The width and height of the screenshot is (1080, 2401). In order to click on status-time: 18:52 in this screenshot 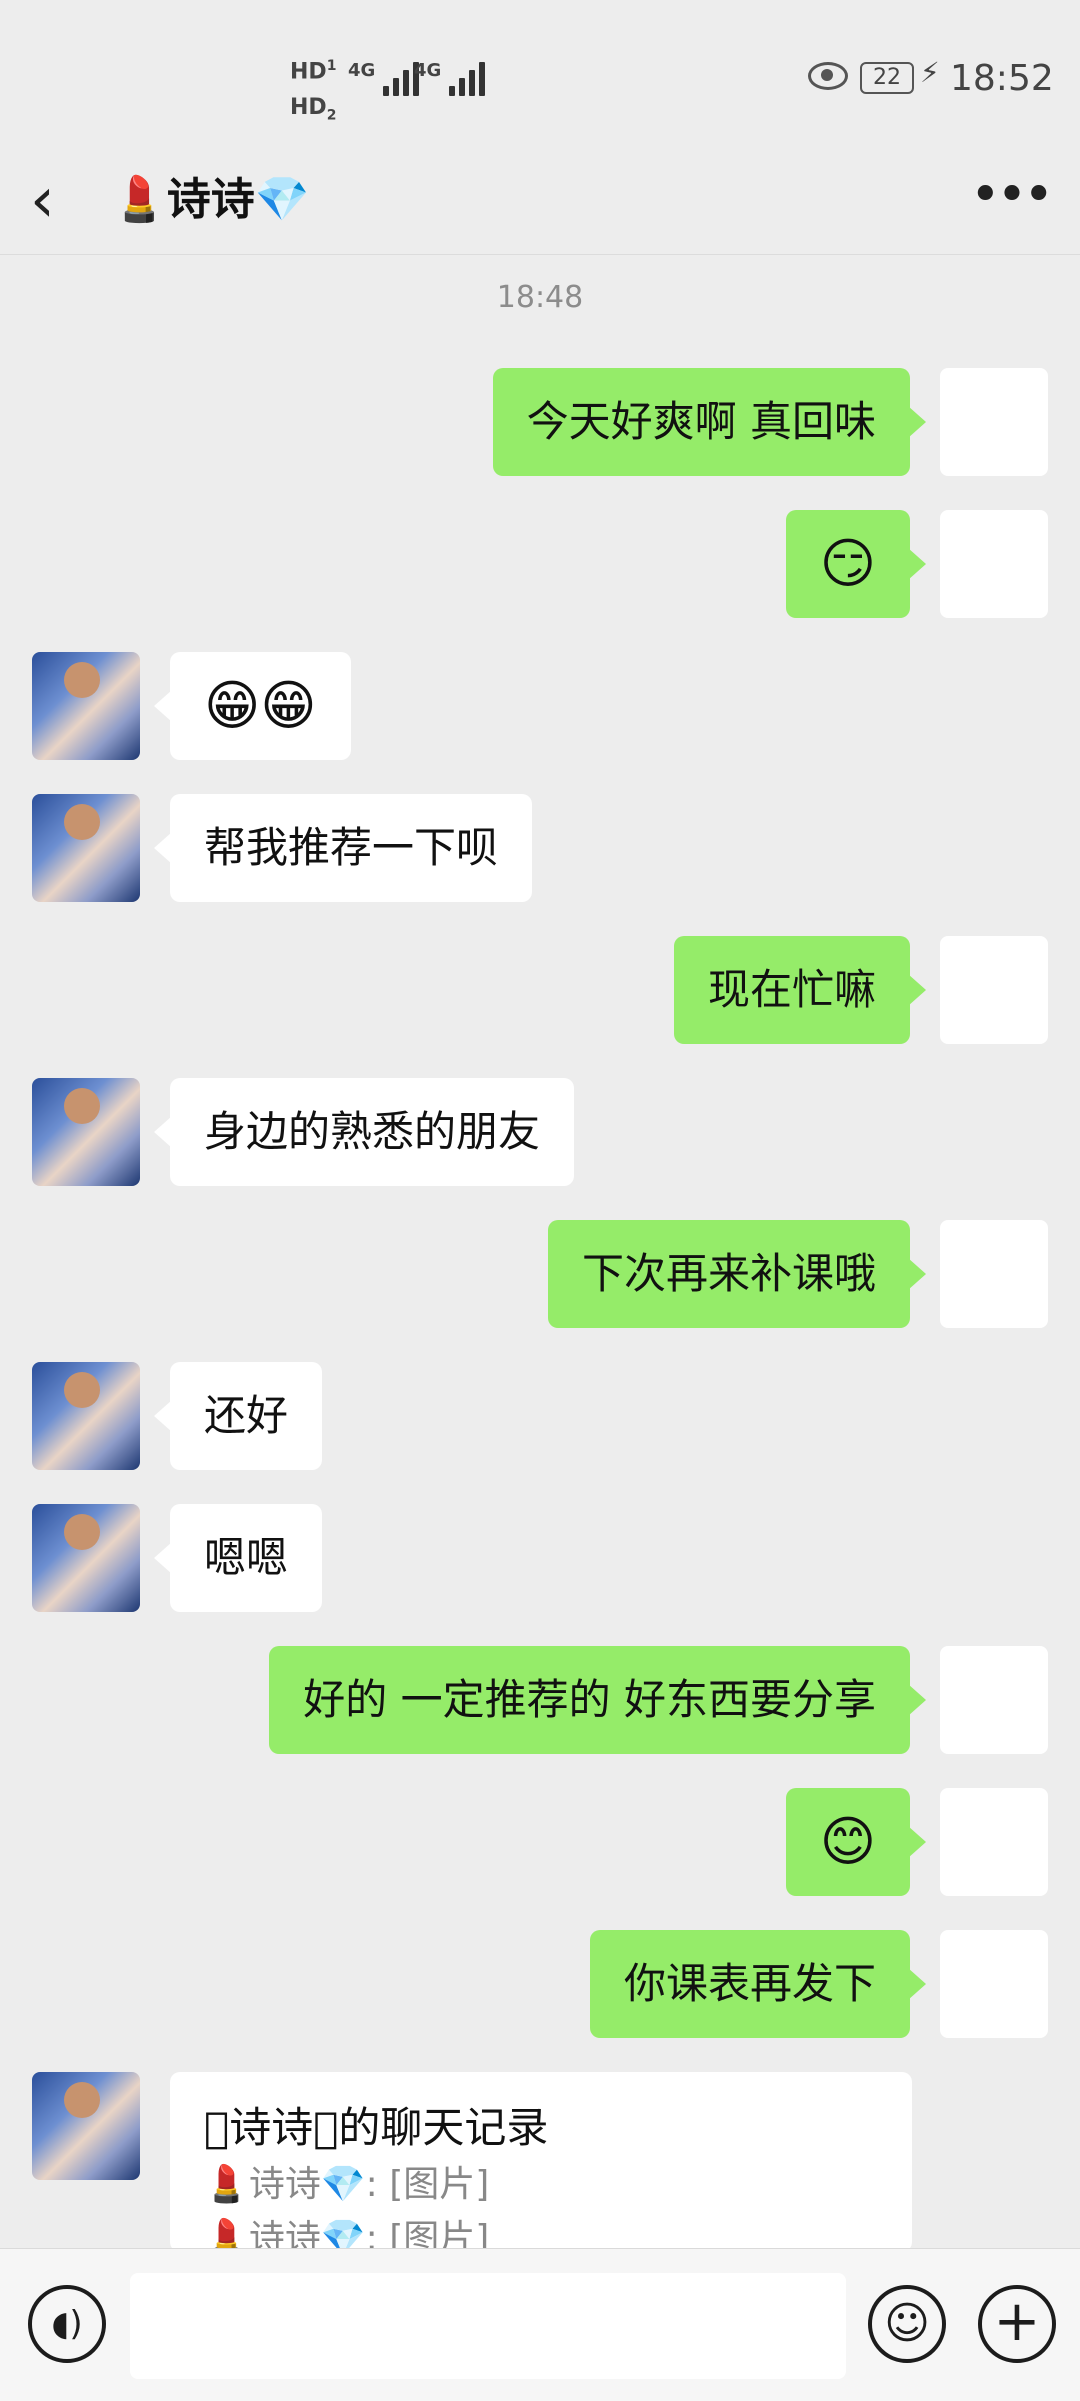, I will do `click(1002, 78)`.